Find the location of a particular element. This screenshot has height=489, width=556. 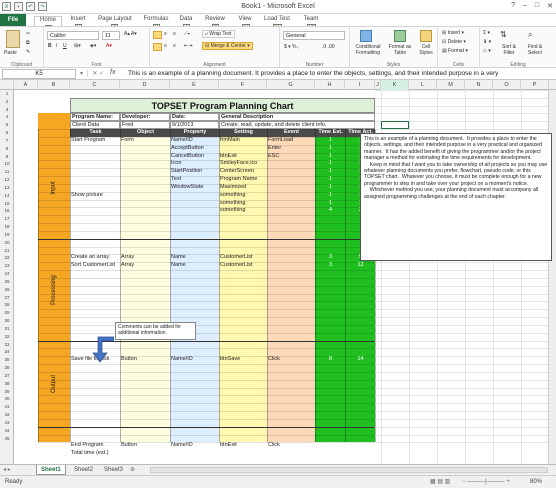

row-header: 34 is located at coordinates (7, 352).